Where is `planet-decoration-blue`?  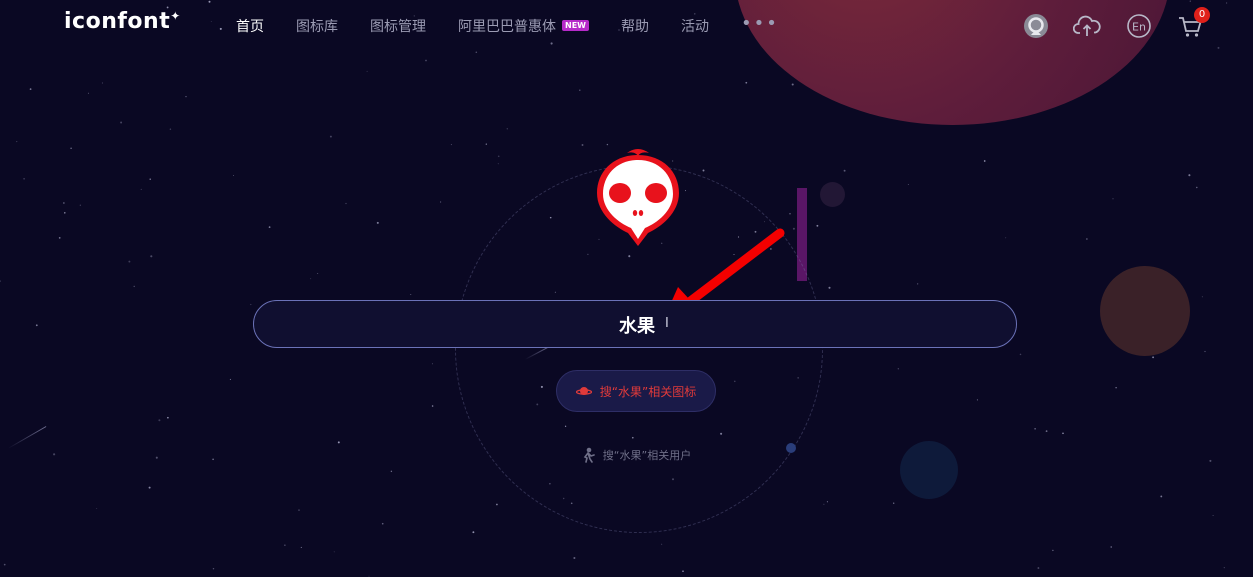
planet-decoration-blue is located at coordinates (929, 470).